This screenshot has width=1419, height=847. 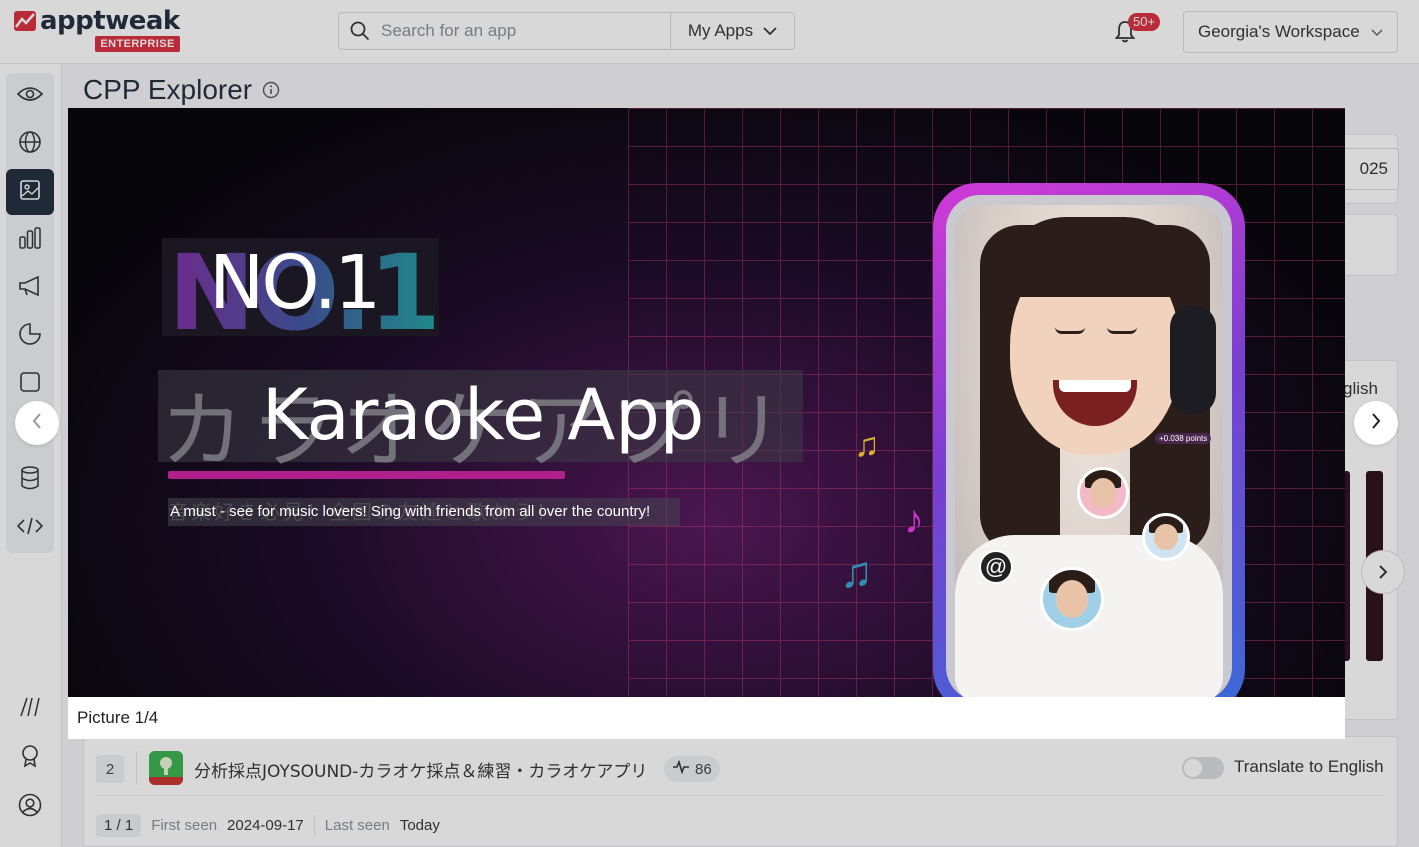 I want to click on next-picture-button, so click(x=1376, y=423).